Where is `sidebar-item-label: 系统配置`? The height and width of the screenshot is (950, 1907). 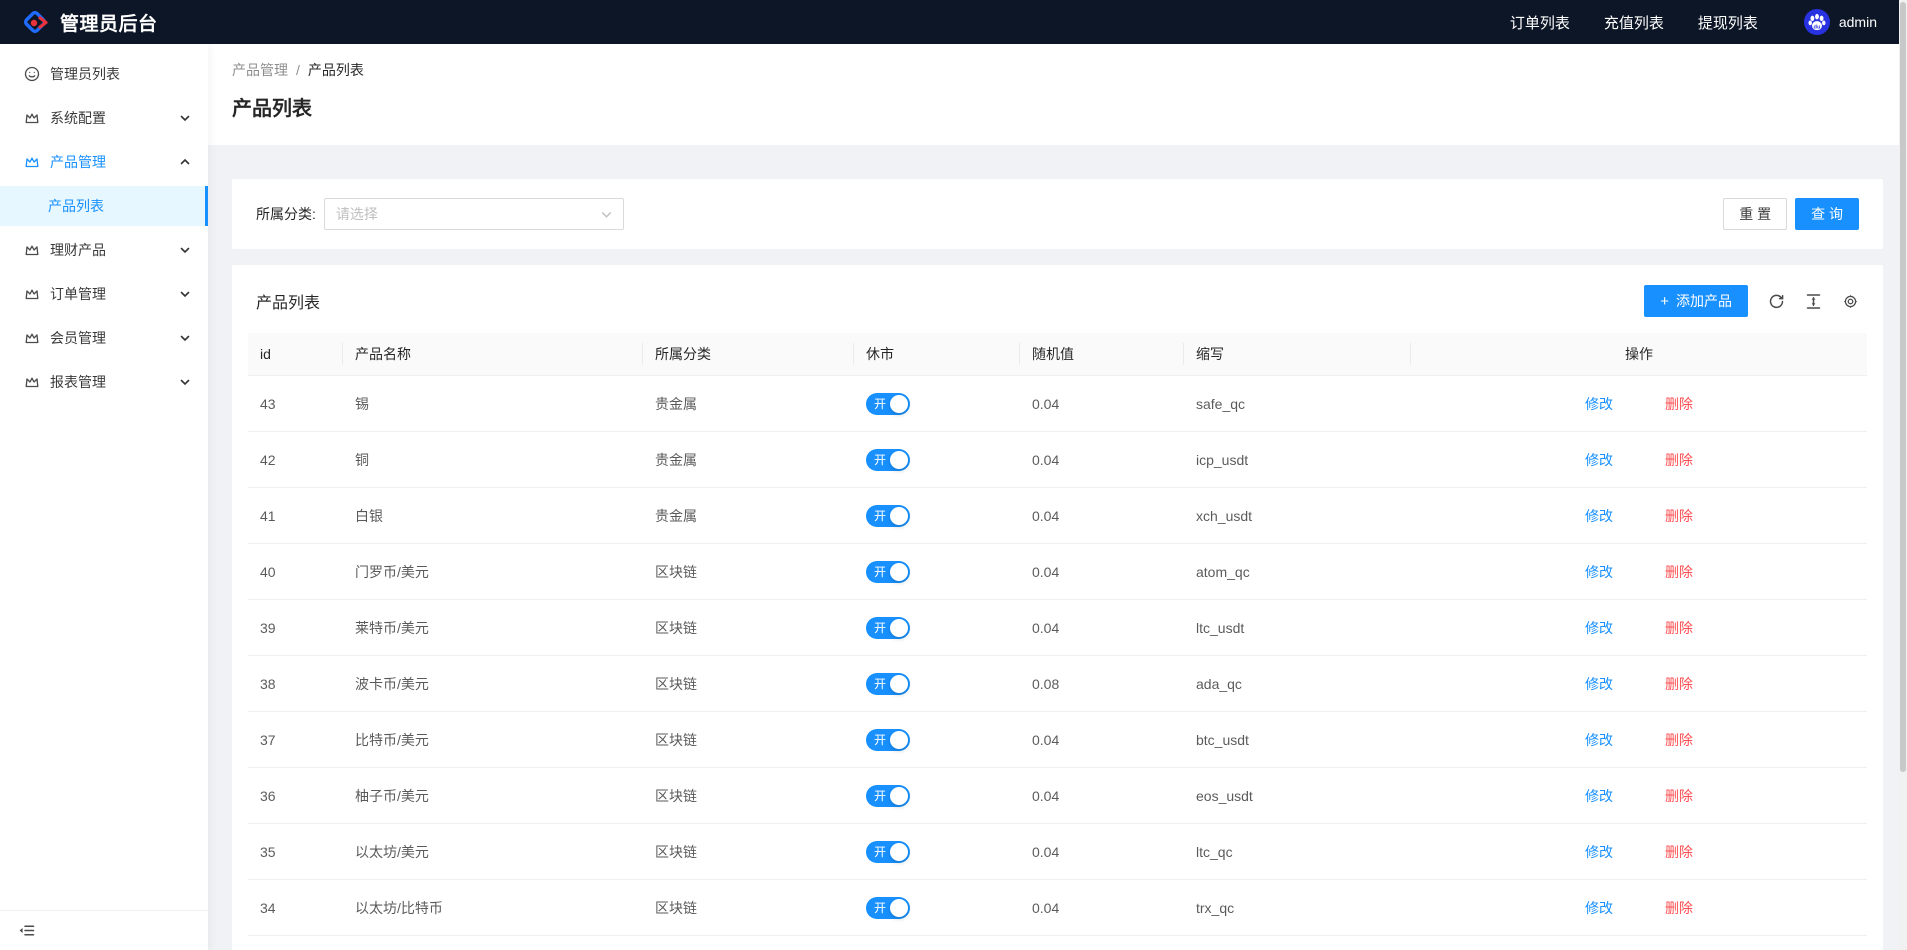 sidebar-item-label: 系统配置 is located at coordinates (78, 118).